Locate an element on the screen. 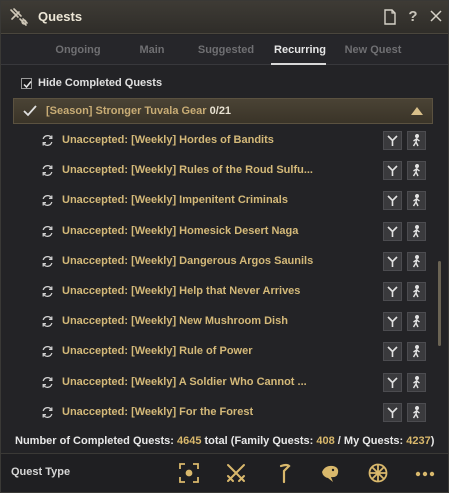 This screenshot has width=449, height=493. stats-close: ) is located at coordinates (432, 441).